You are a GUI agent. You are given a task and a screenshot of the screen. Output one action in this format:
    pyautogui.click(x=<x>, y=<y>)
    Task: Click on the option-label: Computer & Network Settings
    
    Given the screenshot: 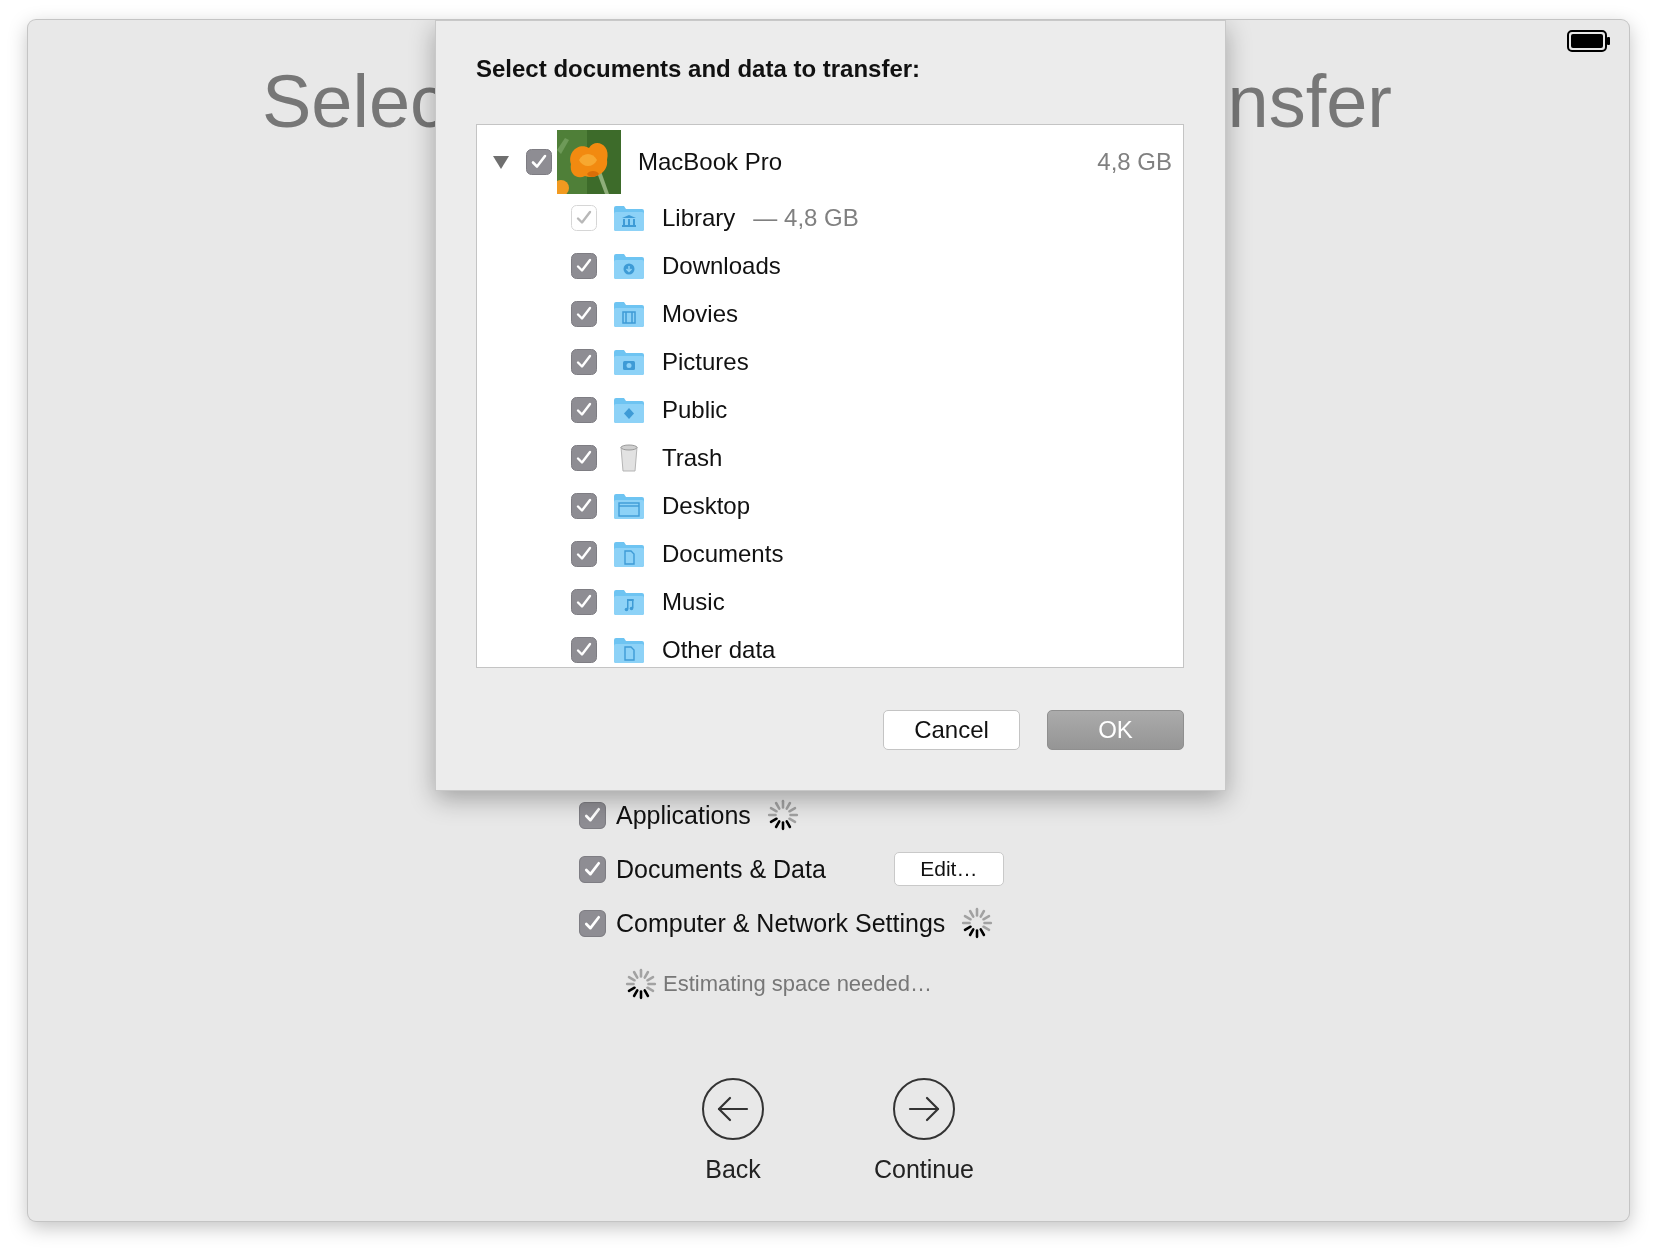 What is the action you would take?
    pyautogui.click(x=781, y=923)
    